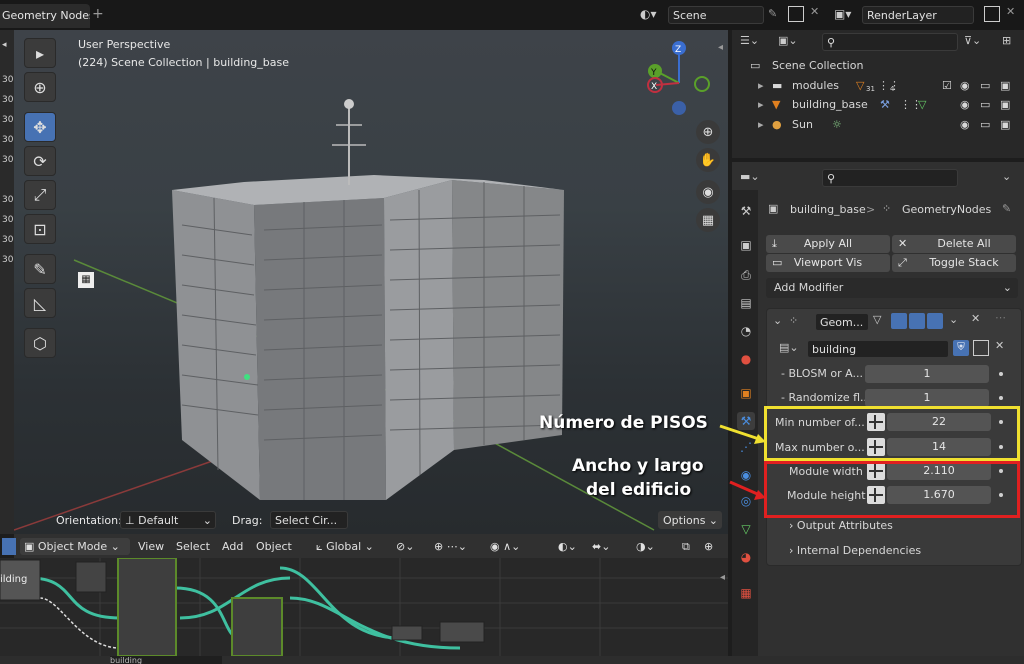  Describe the element at coordinates (796, 14) in the screenshot. I see `new-scene-icon` at that location.